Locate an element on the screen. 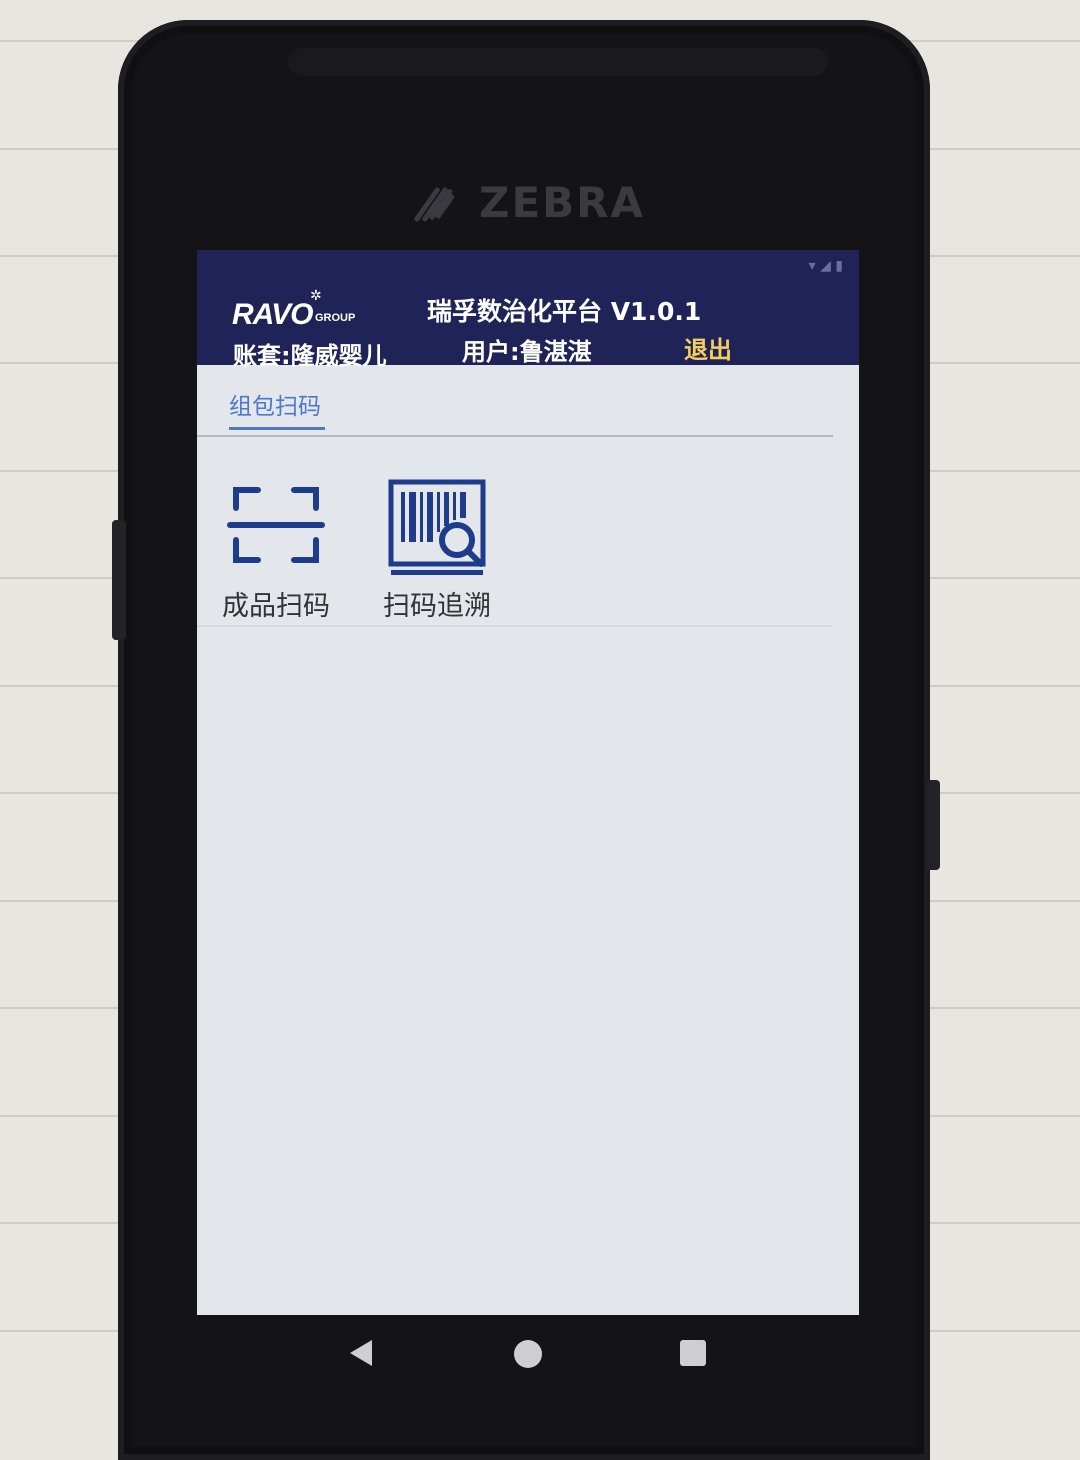 The width and height of the screenshot is (1080, 1460). brand-text: ZEBRA is located at coordinates (562, 202).